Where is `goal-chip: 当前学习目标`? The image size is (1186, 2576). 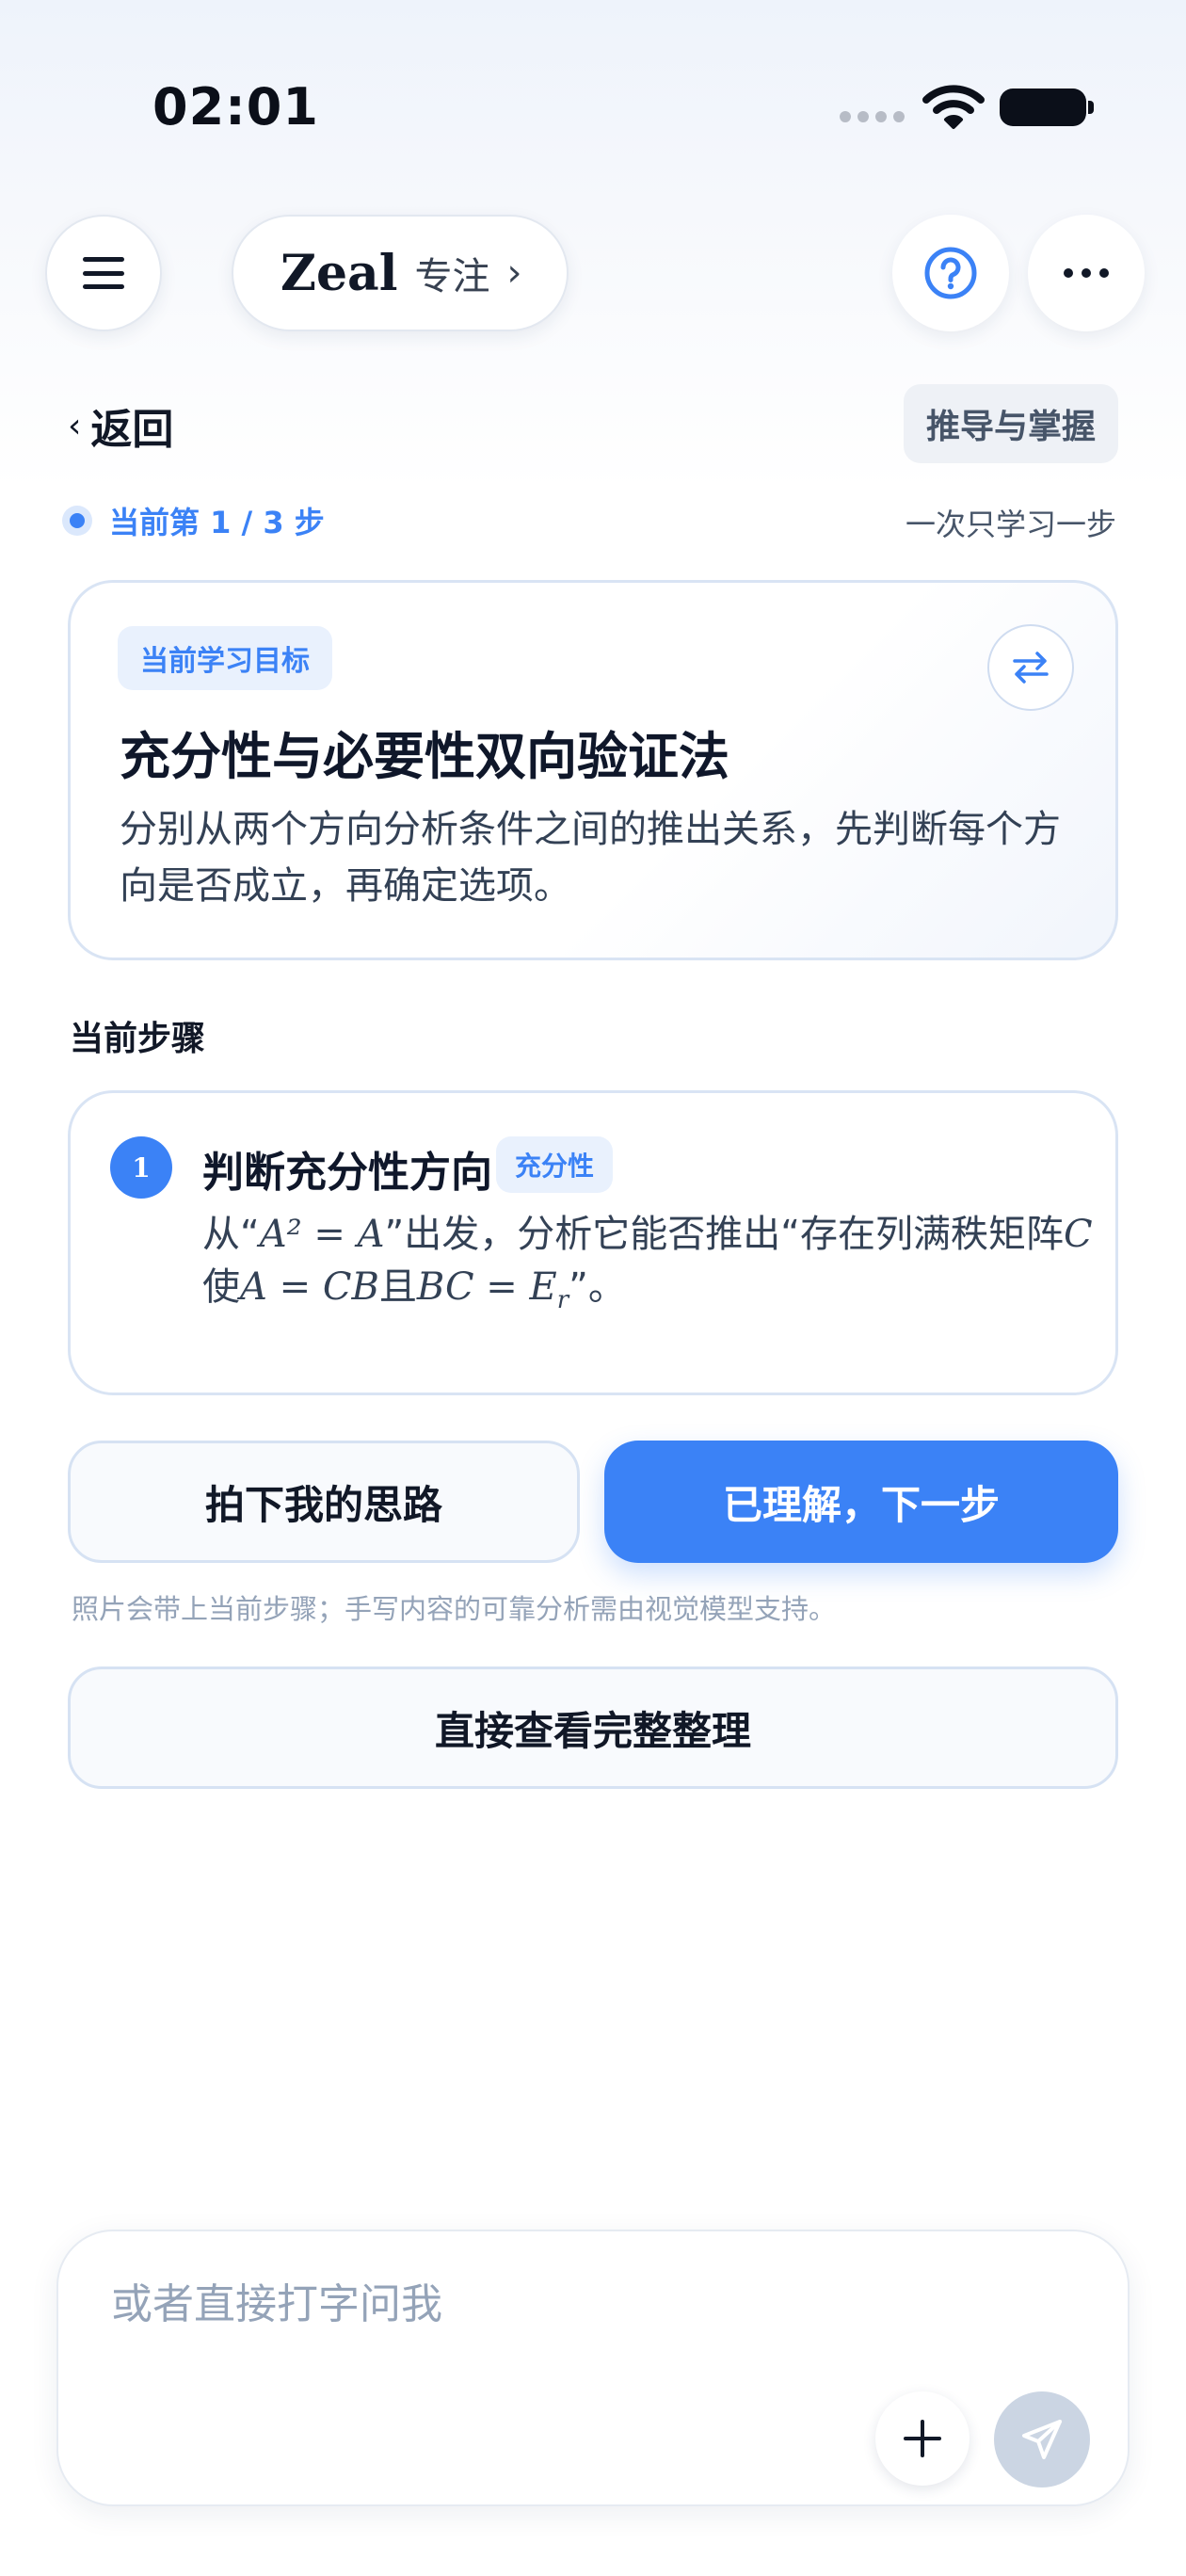 goal-chip: 当前学习目标 is located at coordinates (225, 658).